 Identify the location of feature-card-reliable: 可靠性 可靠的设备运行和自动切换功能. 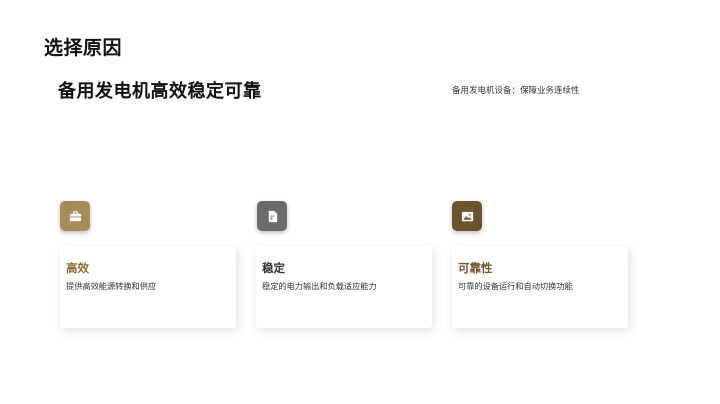
(540, 287).